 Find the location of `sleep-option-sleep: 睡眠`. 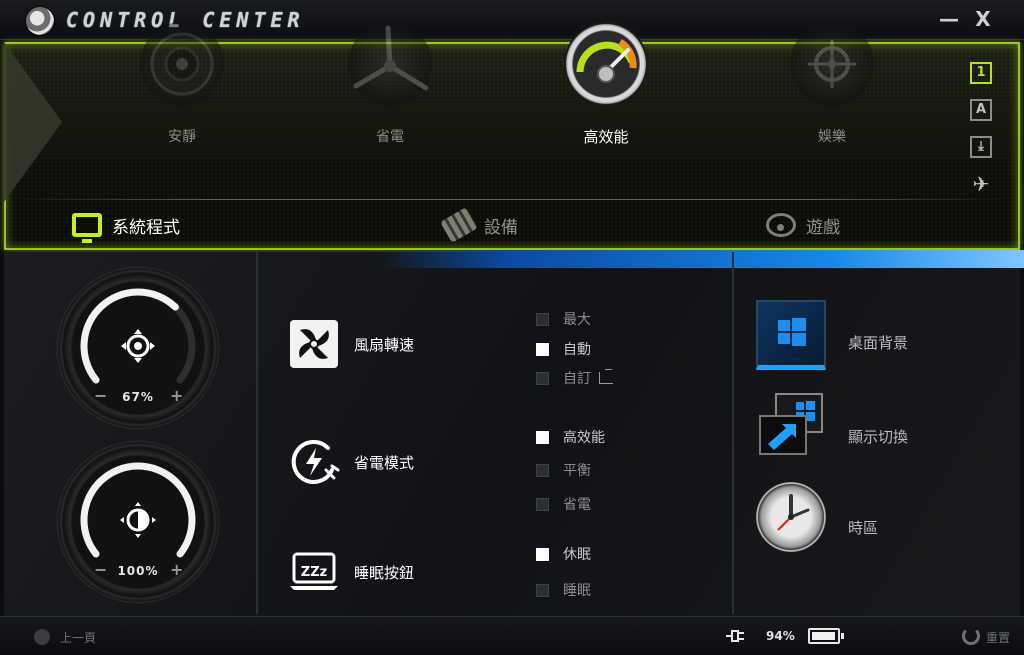

sleep-option-sleep: 睡眠 is located at coordinates (563, 590).